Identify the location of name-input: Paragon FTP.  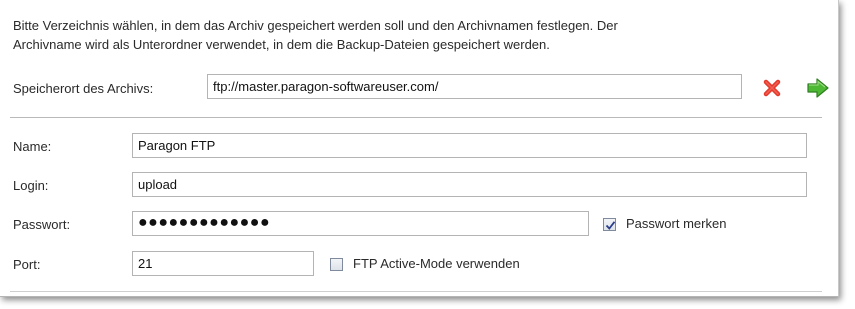
(469, 145).